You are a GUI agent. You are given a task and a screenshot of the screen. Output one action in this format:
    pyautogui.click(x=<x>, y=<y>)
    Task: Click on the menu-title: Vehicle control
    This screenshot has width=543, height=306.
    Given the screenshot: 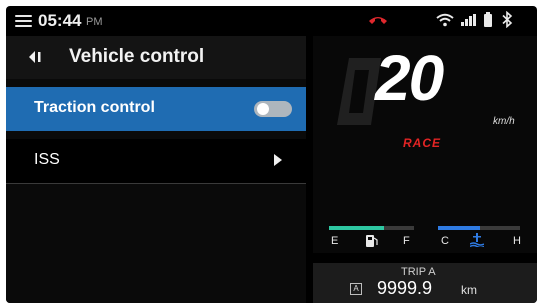 What is the action you would take?
    pyautogui.click(x=137, y=56)
    